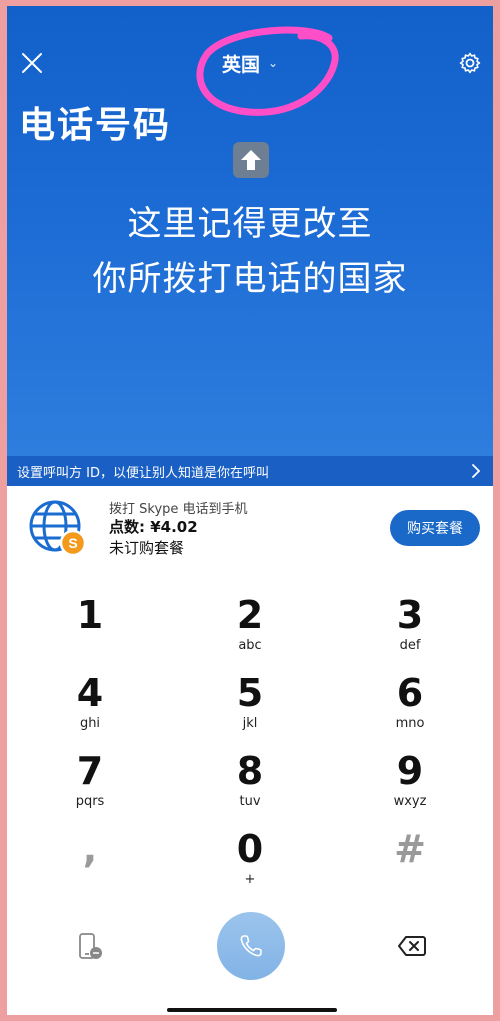 Image resolution: width=500 pixels, height=1021 pixels. I want to click on key-letters: tuv, so click(250, 801).